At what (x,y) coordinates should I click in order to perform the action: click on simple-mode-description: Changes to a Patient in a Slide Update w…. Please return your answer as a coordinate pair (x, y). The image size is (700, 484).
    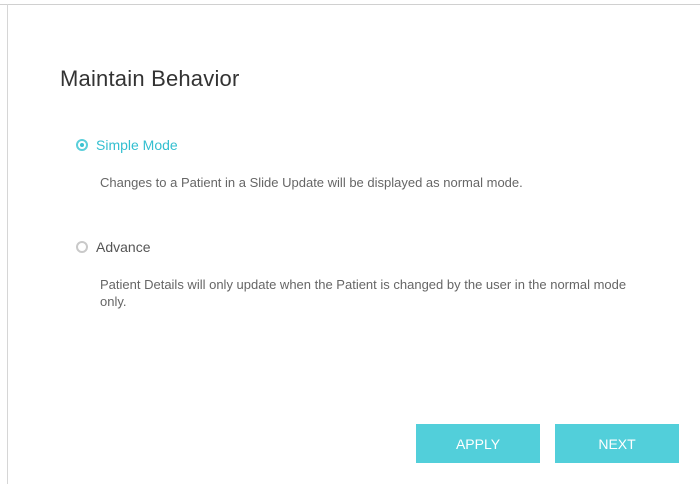
    Looking at the image, I should click on (311, 182).